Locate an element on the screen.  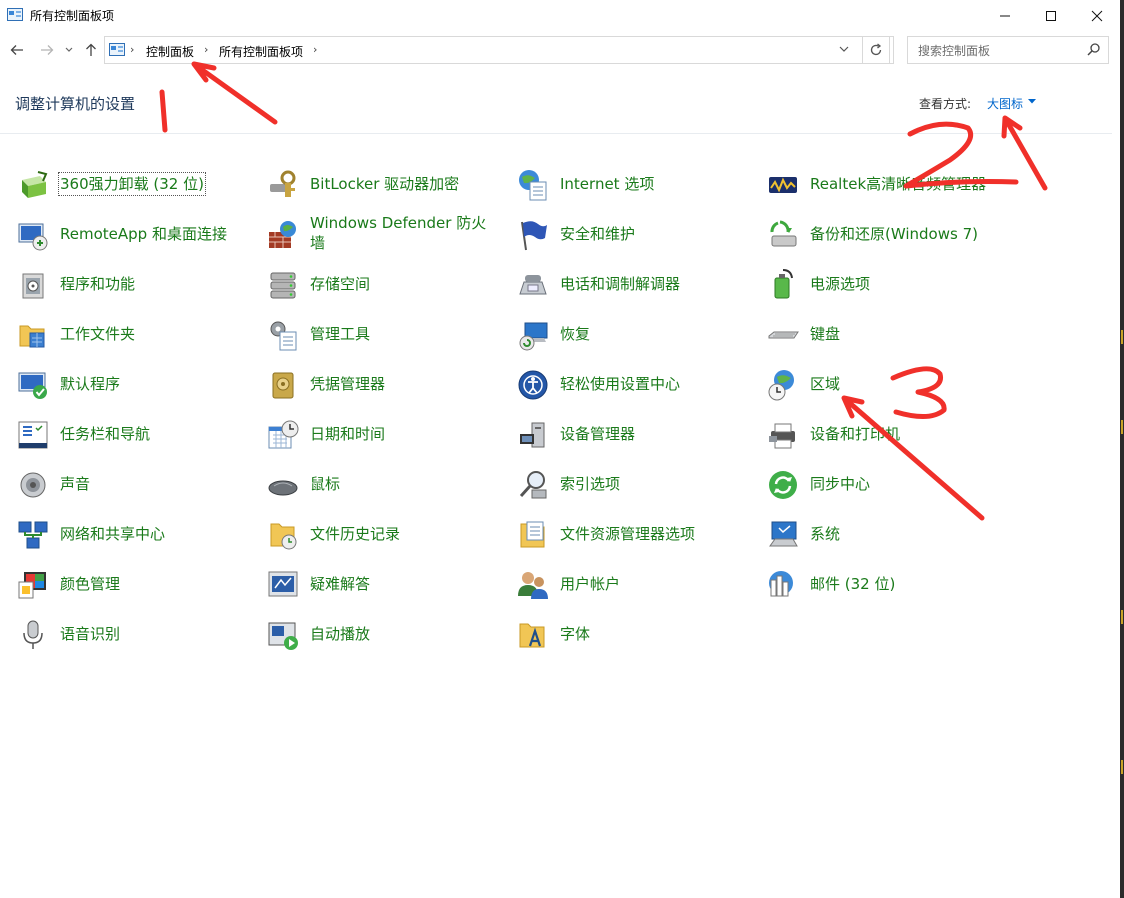
search-box is located at coordinates (1008, 50).